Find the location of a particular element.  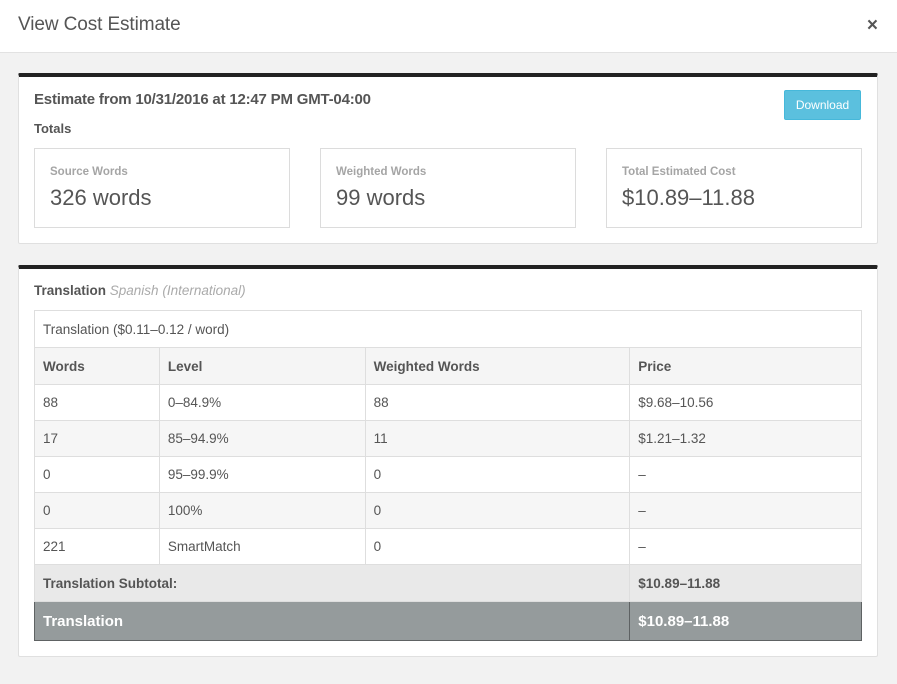

rate-caption: Translation ($0.11–0.12 / word) is located at coordinates (448, 329).